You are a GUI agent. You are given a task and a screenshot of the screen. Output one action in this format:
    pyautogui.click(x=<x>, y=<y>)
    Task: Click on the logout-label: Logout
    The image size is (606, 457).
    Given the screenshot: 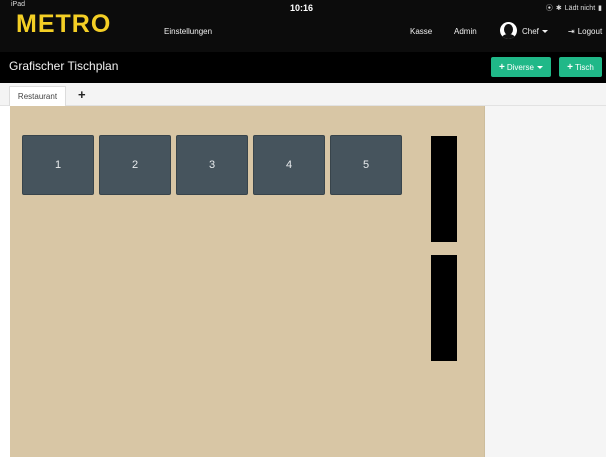 What is the action you would take?
    pyautogui.click(x=590, y=31)
    